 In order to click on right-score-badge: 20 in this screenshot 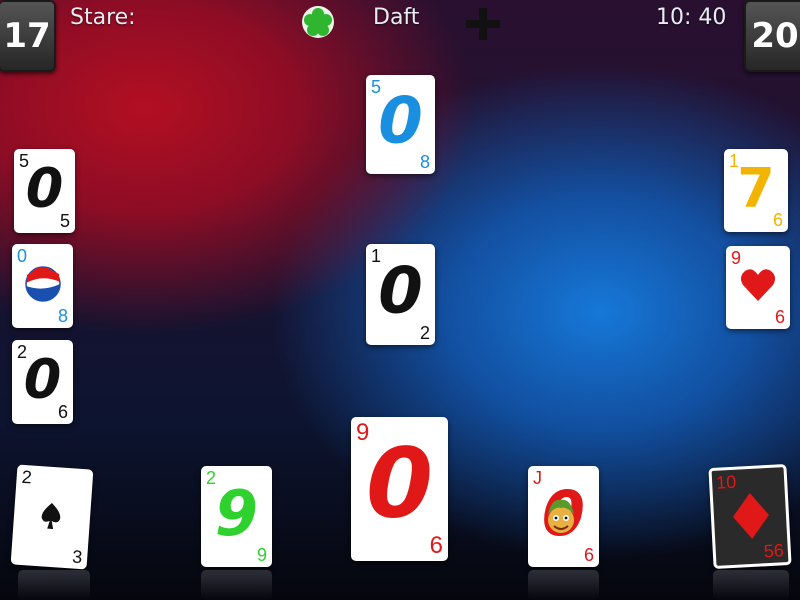, I will do `click(772, 36)`.